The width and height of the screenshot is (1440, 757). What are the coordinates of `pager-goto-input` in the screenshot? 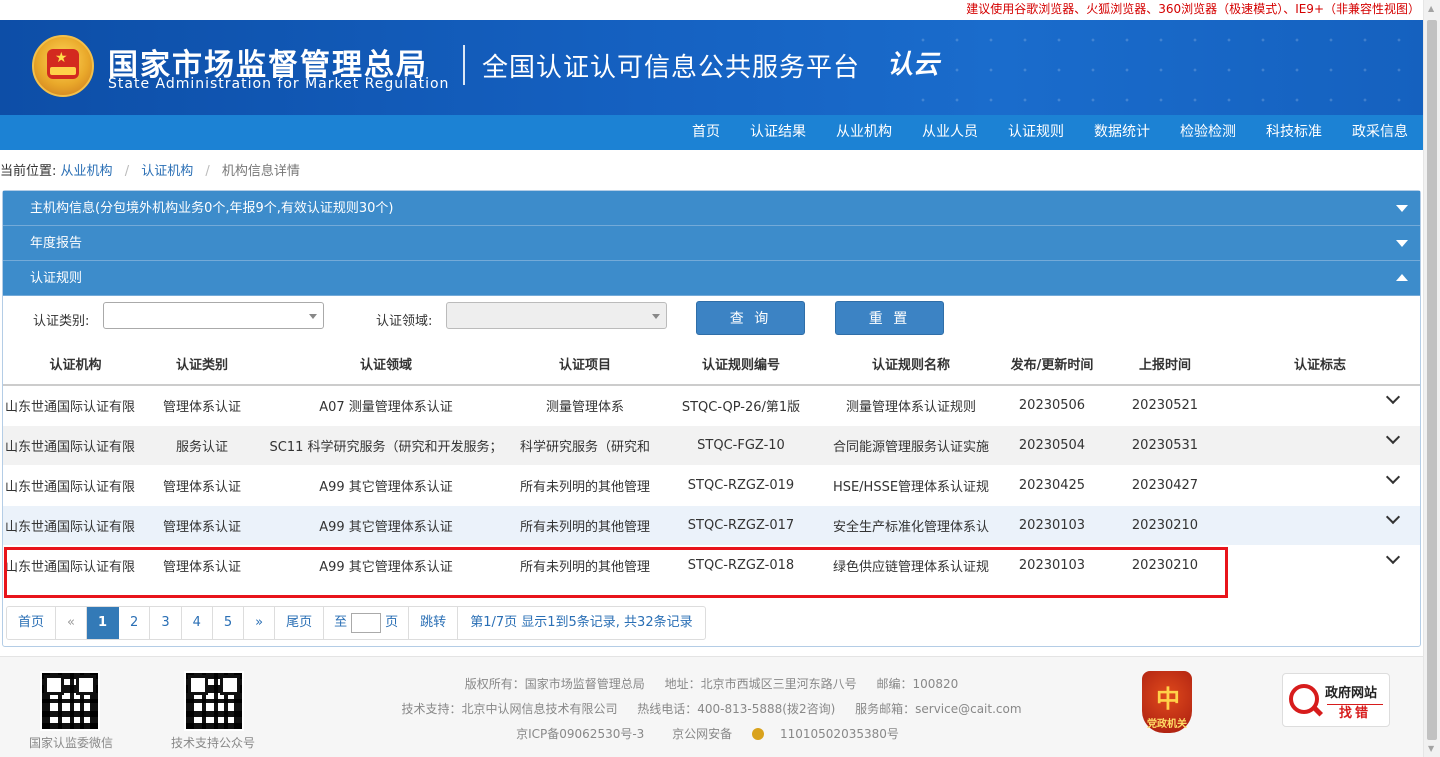 It's located at (366, 623).